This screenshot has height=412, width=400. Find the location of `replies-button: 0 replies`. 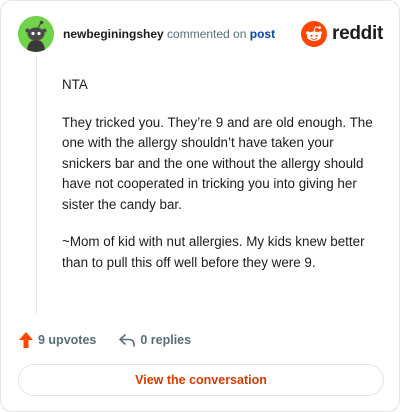

replies-button: 0 replies is located at coordinates (154, 340).